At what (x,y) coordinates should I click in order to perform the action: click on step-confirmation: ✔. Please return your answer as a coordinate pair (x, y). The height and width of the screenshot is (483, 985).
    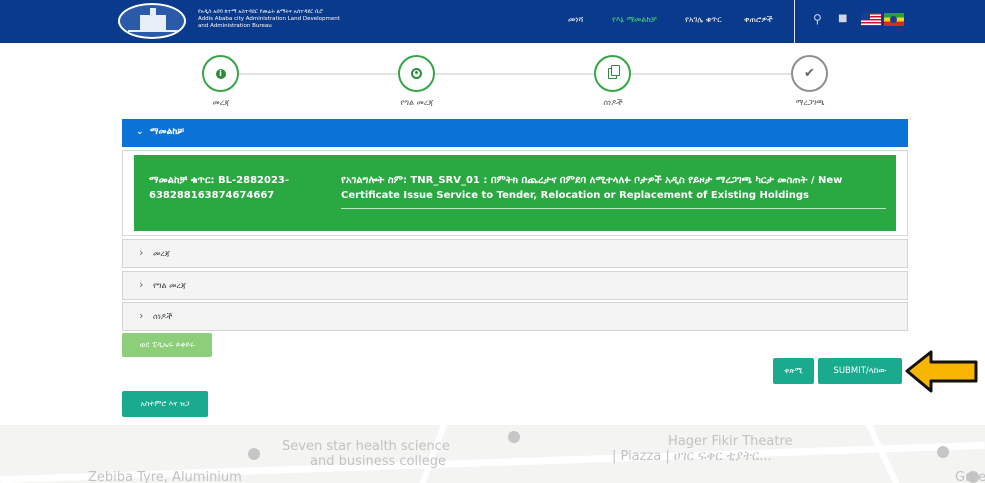
    Looking at the image, I should click on (809, 73).